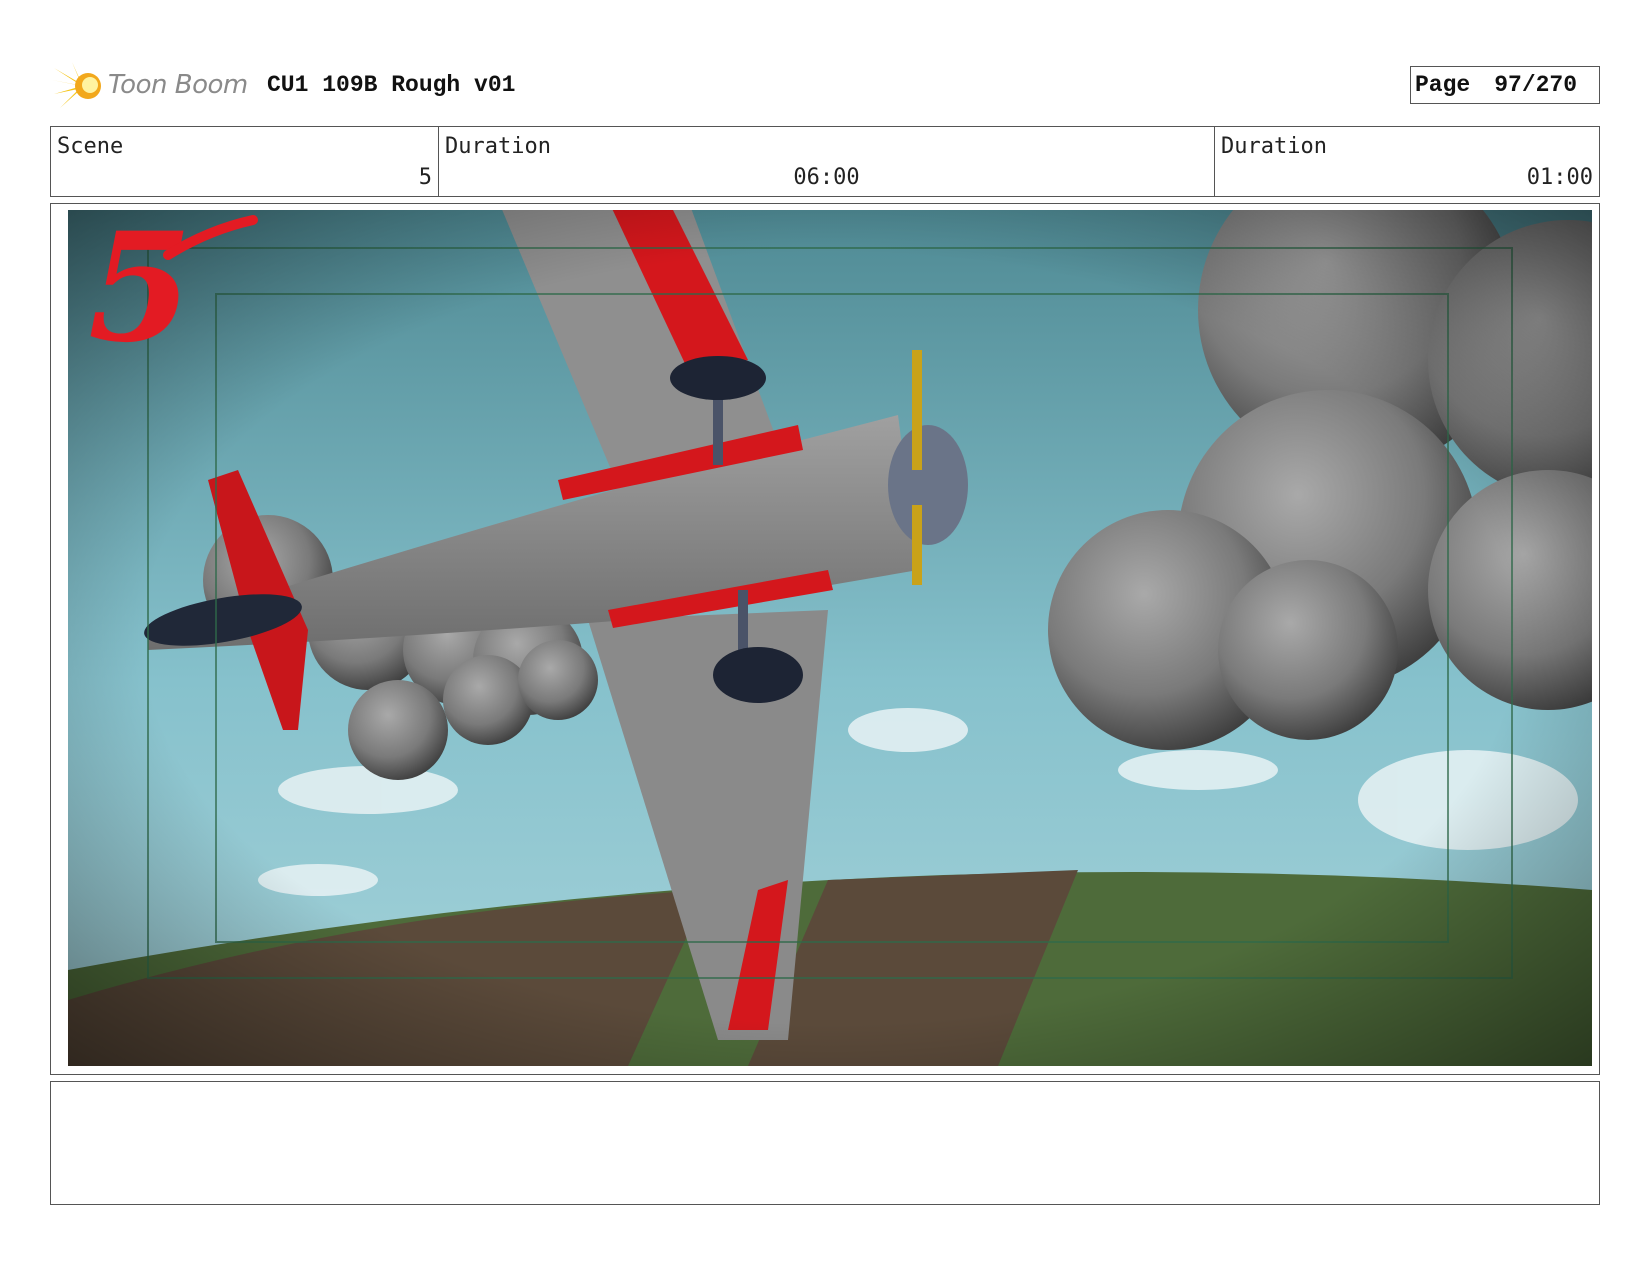 The width and height of the screenshot is (1648, 1276). I want to click on scene-label: Scene, so click(90, 146).